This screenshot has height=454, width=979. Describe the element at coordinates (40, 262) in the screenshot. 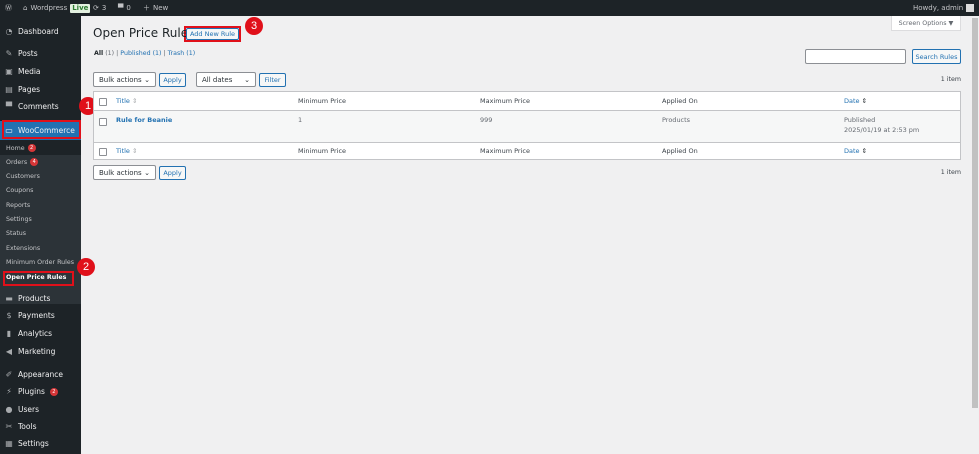

I see `submenu-item-minimum-order-rules: Minimum Order Rules` at that location.